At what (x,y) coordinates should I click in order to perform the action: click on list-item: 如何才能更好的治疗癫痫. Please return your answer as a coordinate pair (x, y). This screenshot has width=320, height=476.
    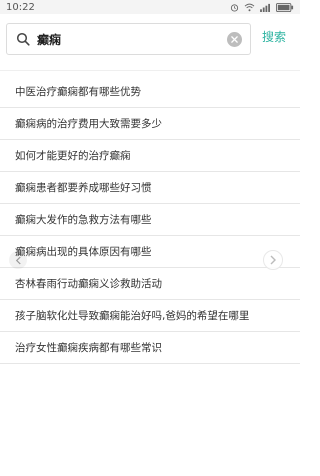
    Looking at the image, I should click on (150, 156).